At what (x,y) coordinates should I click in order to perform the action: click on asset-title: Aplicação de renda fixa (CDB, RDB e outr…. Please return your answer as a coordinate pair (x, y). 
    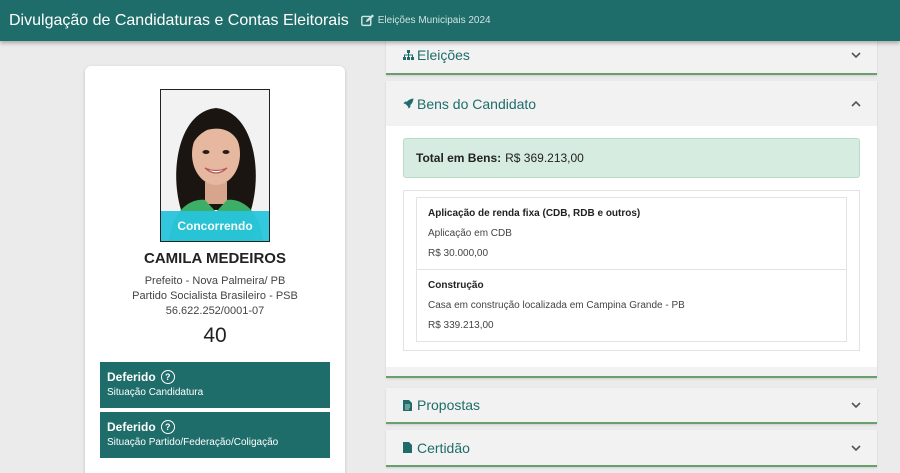
    Looking at the image, I should click on (534, 213).